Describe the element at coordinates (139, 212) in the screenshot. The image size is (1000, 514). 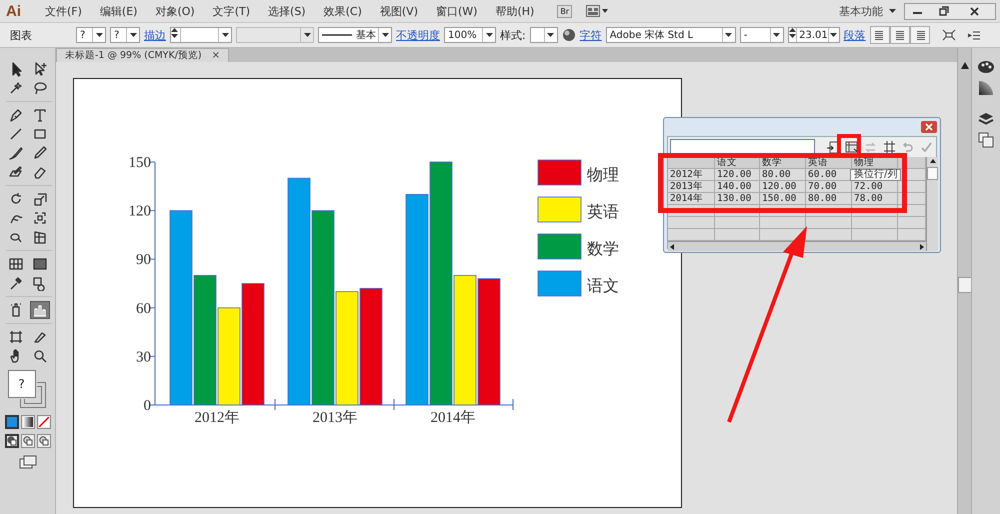
I see `y-tick-label: 120` at that location.